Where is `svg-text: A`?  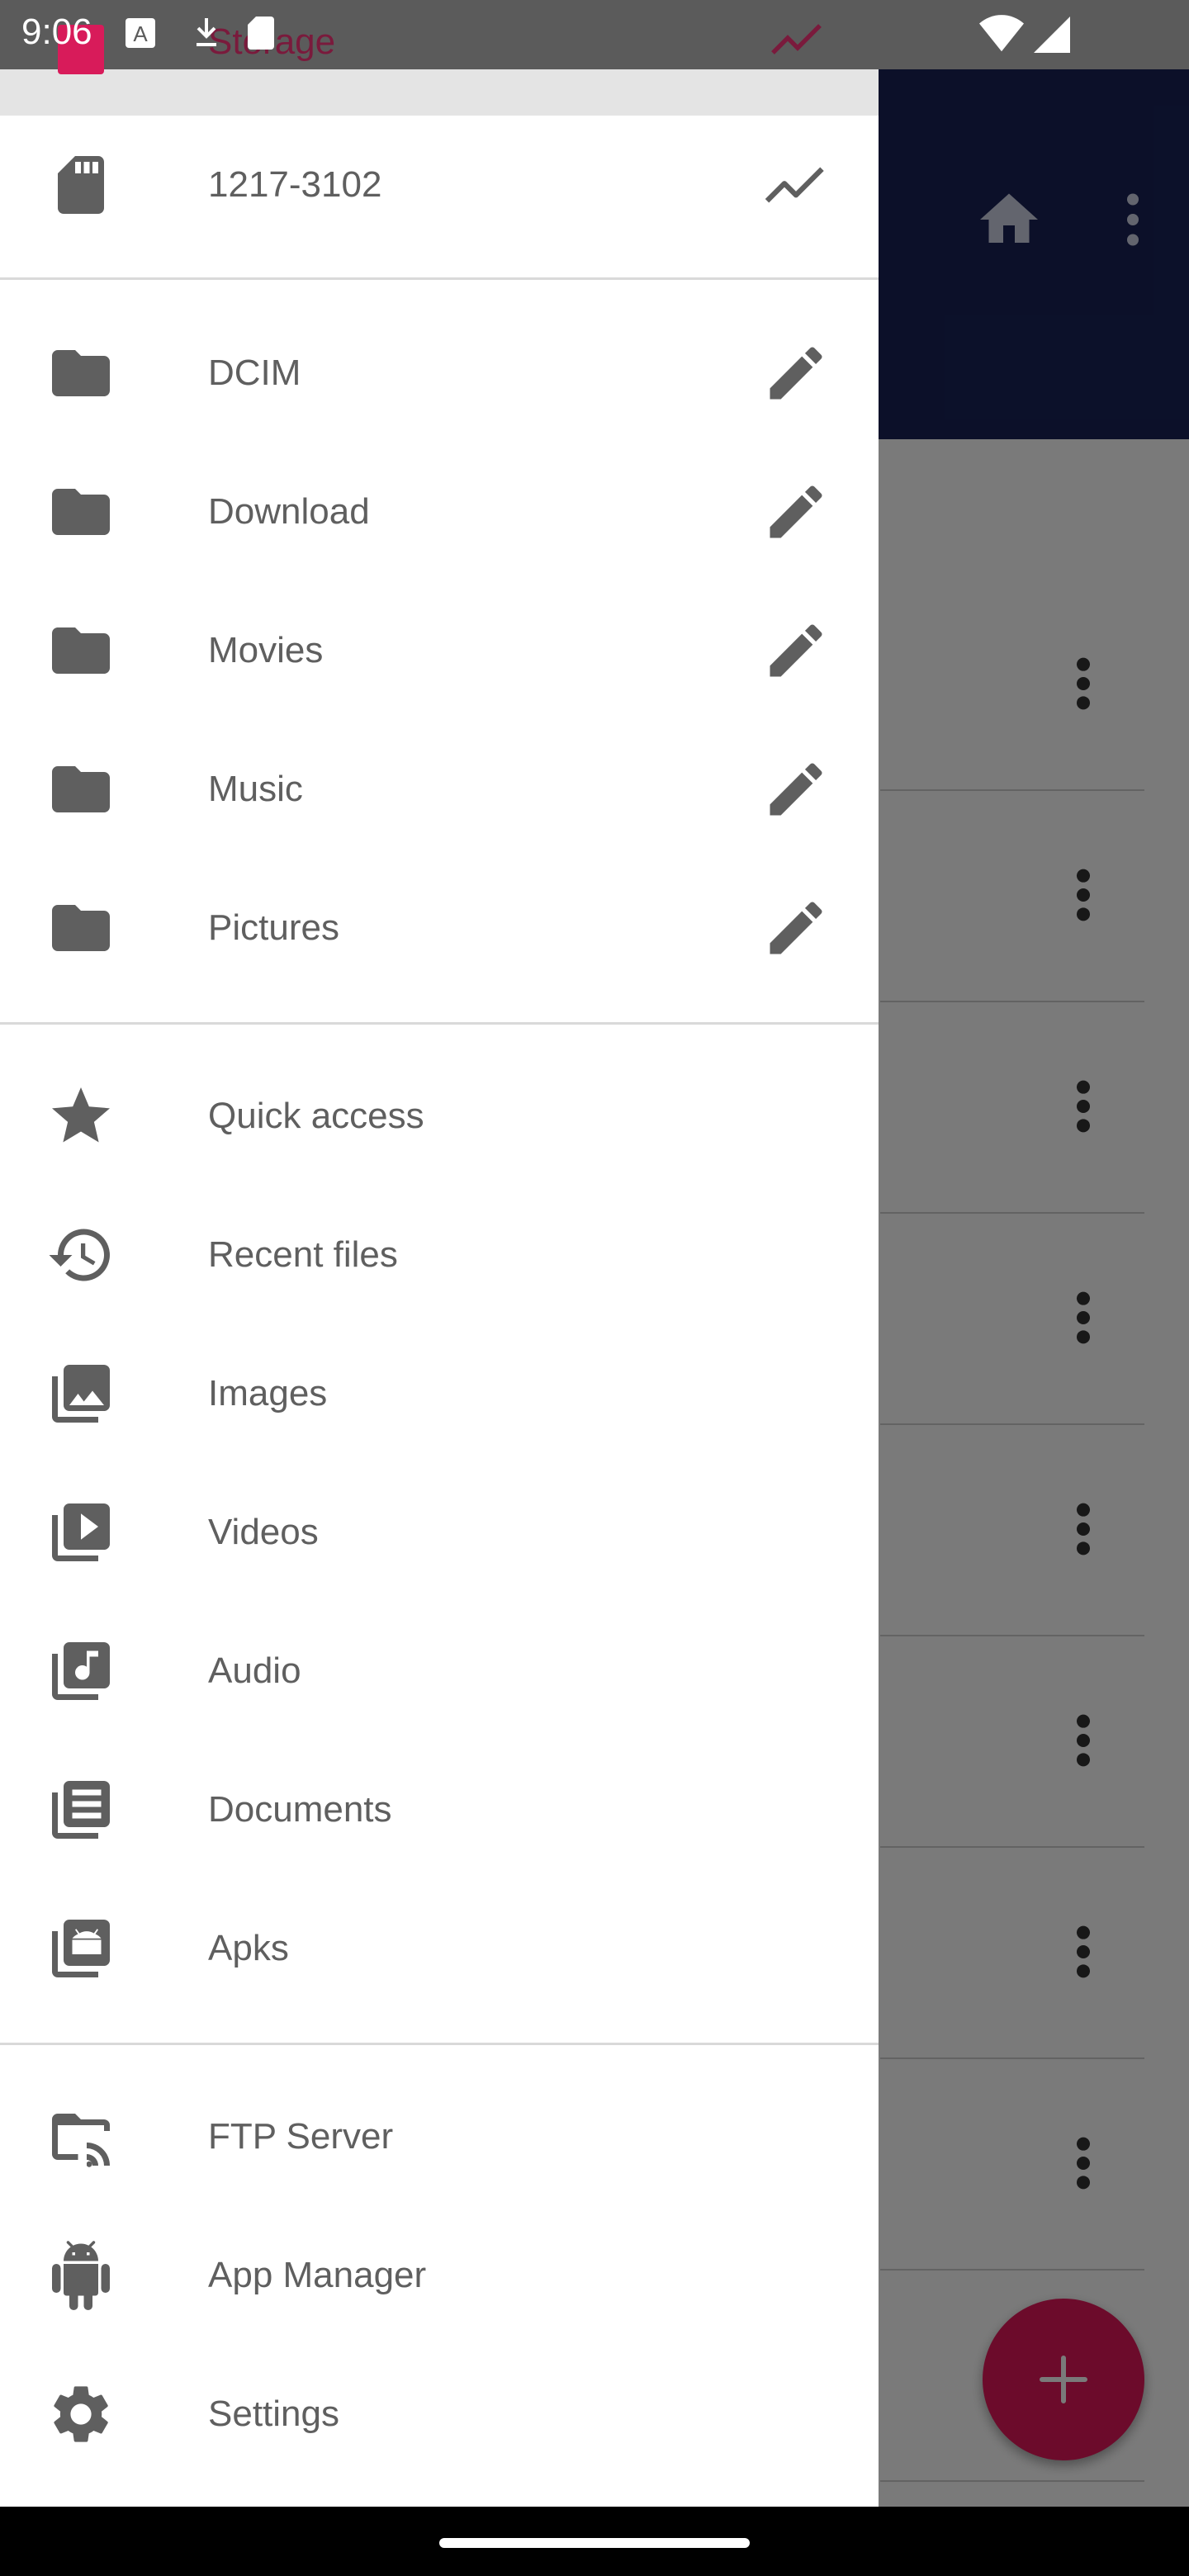 svg-text: A is located at coordinates (140, 33).